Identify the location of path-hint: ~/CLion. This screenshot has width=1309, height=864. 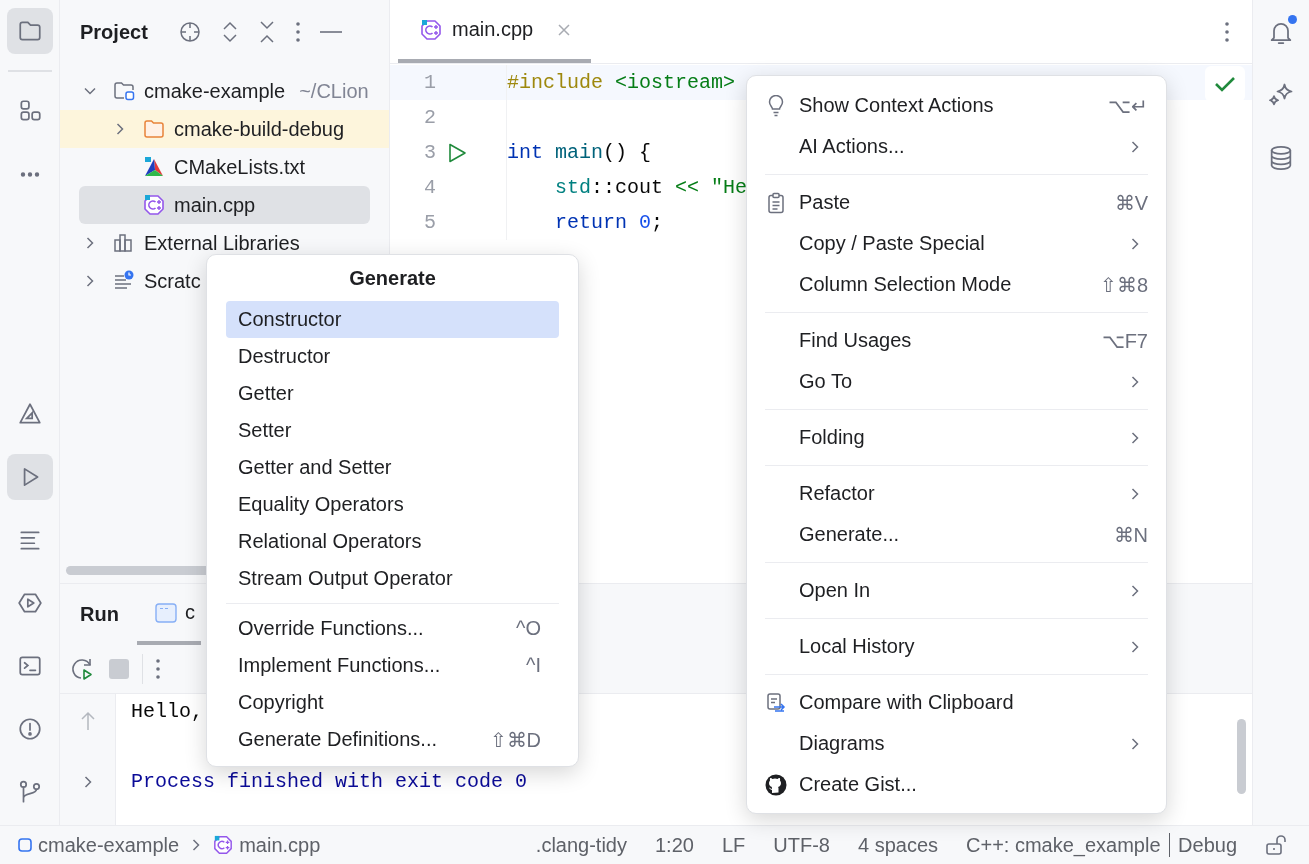
(334, 91).